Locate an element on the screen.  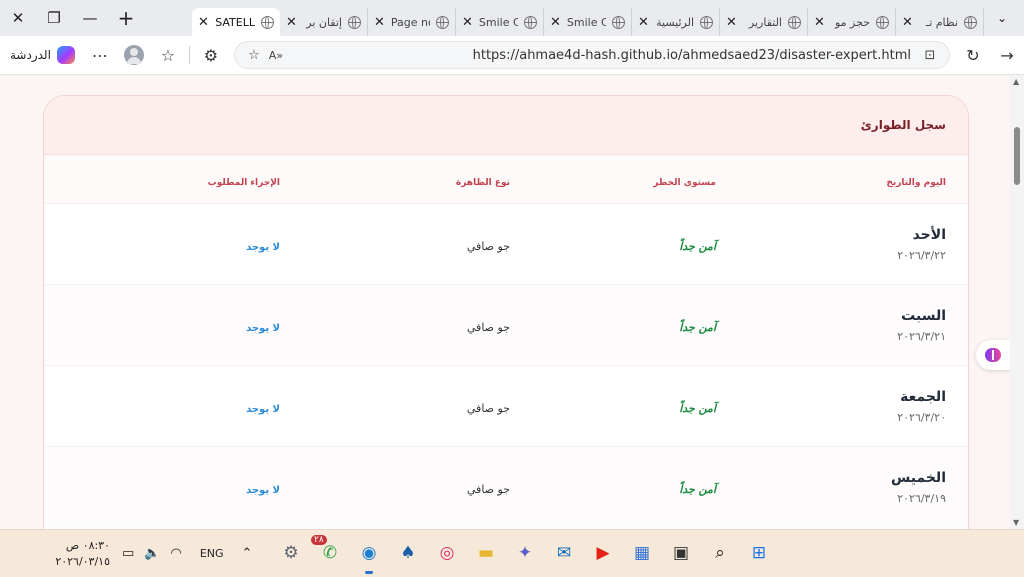
chat-label: الدردشة is located at coordinates (30, 55).